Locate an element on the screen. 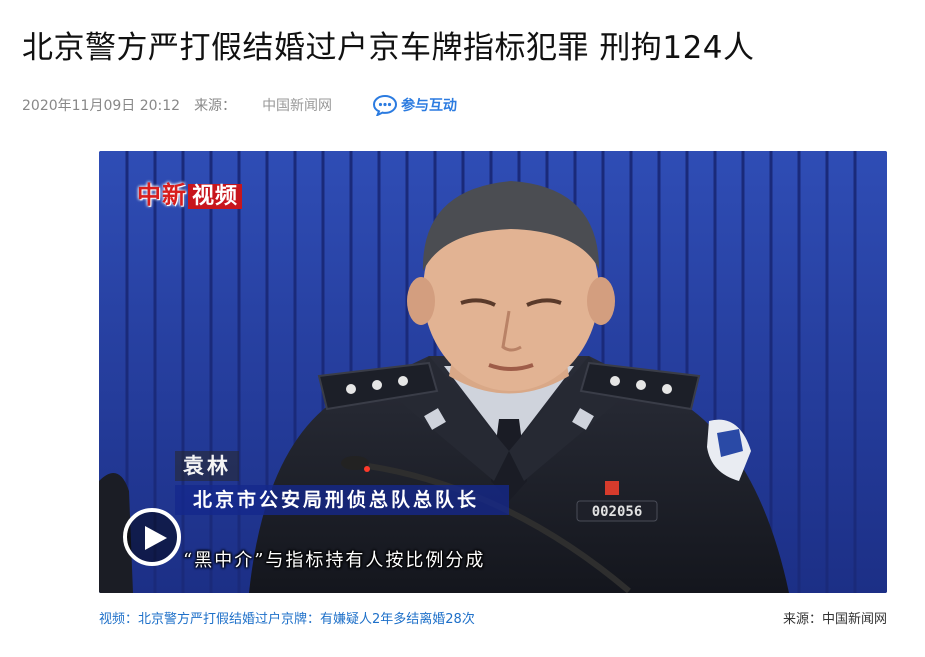 The image size is (925, 657). source-label: 来源： is located at coordinates (215, 106).